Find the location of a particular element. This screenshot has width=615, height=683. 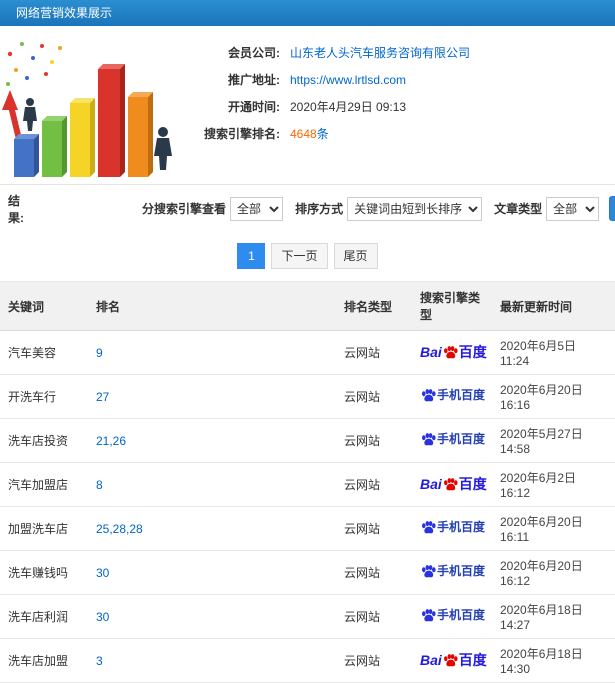

keyword-cell: 洗车店利润 is located at coordinates (44, 616).